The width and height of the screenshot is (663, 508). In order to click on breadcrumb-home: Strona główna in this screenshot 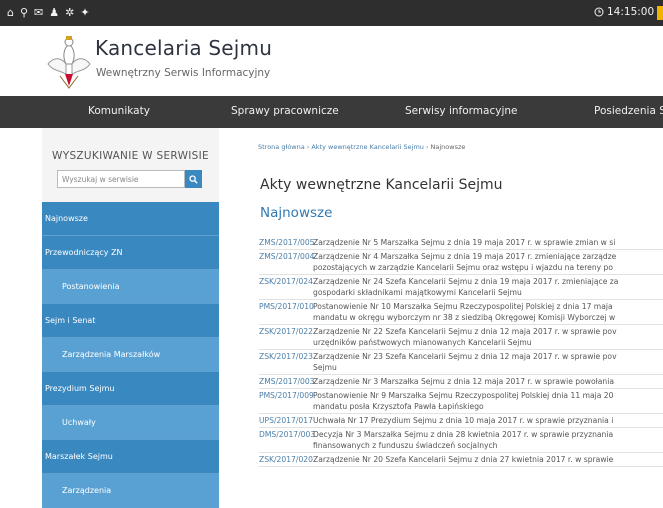, I will do `click(281, 147)`.